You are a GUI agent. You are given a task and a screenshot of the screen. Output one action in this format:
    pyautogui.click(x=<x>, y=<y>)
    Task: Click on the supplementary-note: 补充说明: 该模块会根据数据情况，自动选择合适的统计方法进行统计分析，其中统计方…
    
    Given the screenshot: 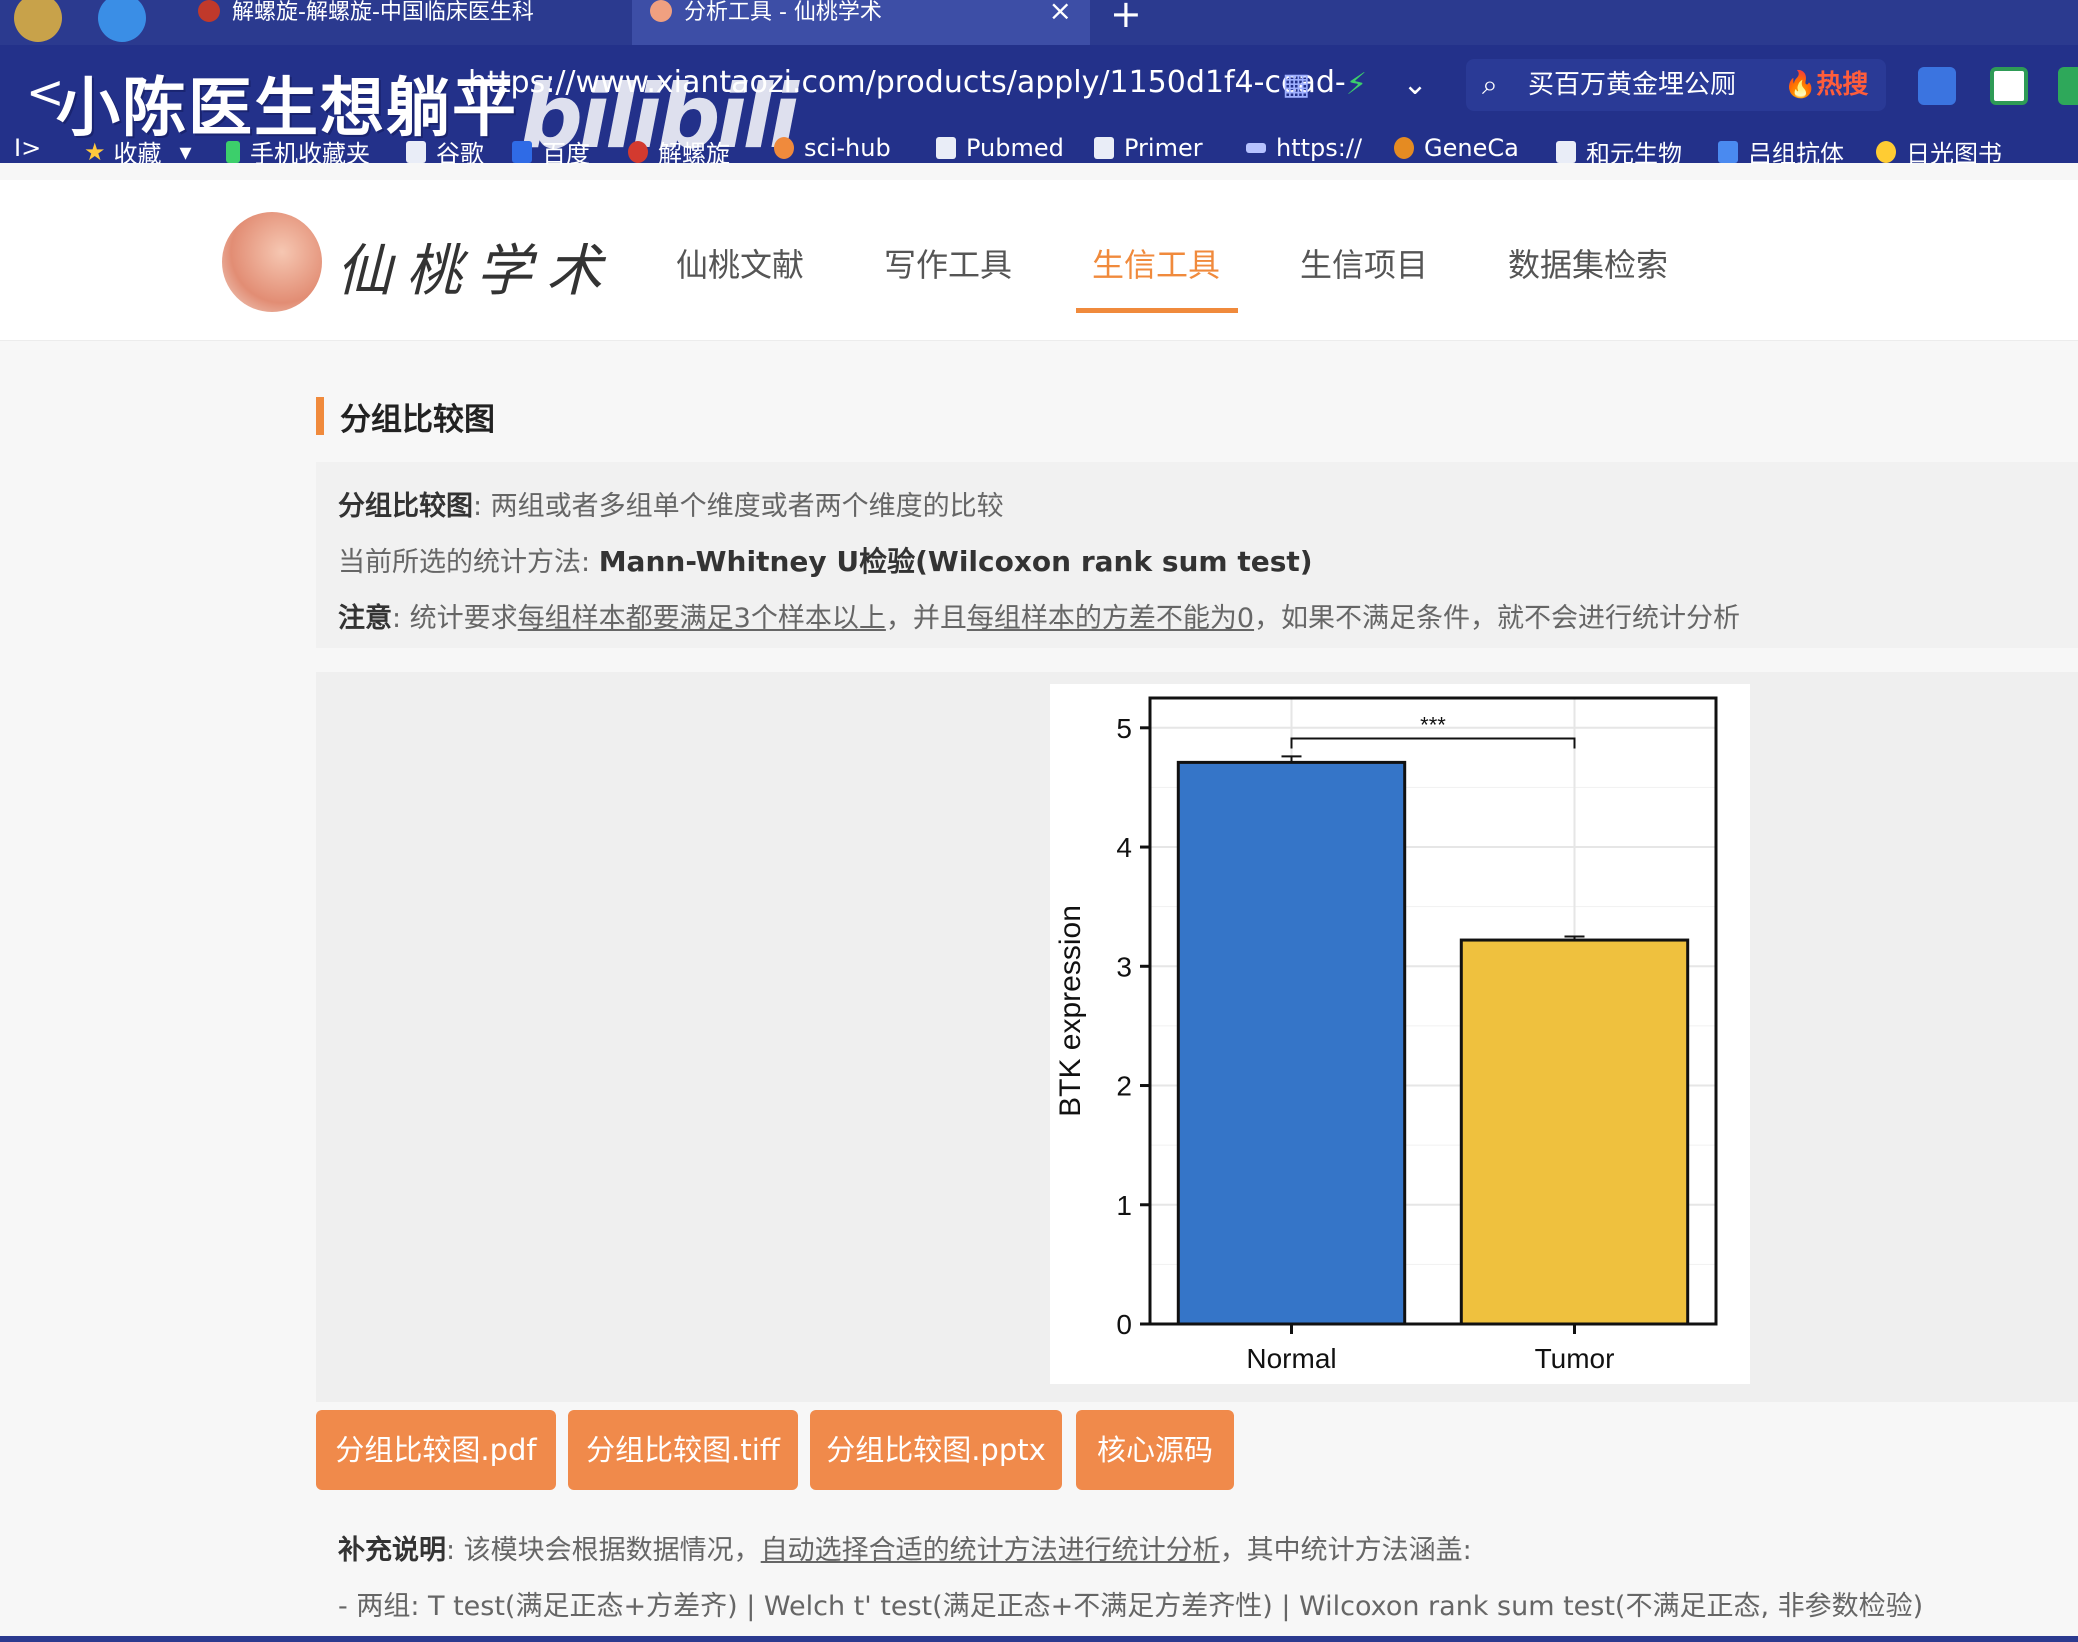 What is the action you would take?
    pyautogui.click(x=905, y=1550)
    